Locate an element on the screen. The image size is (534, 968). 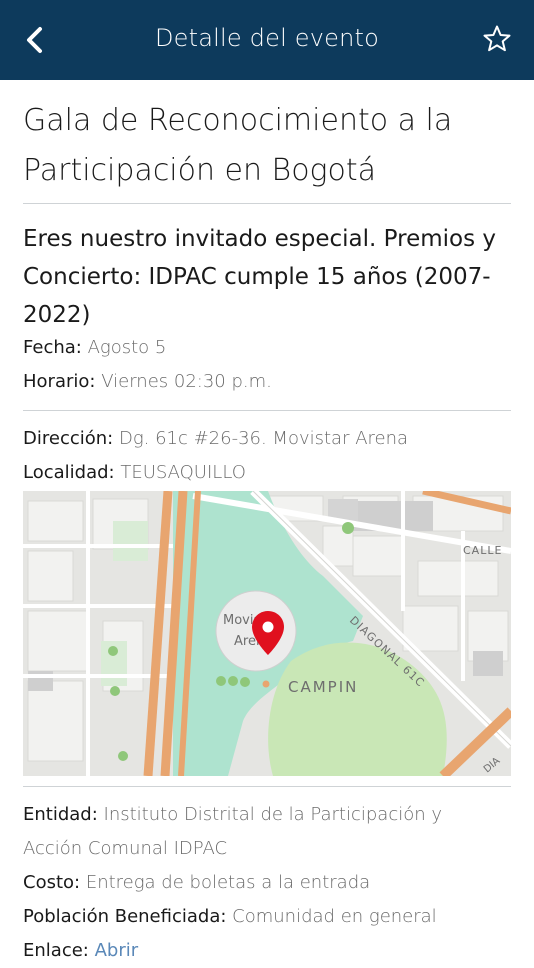
entity-label: Entidad: is located at coordinates (60, 814).